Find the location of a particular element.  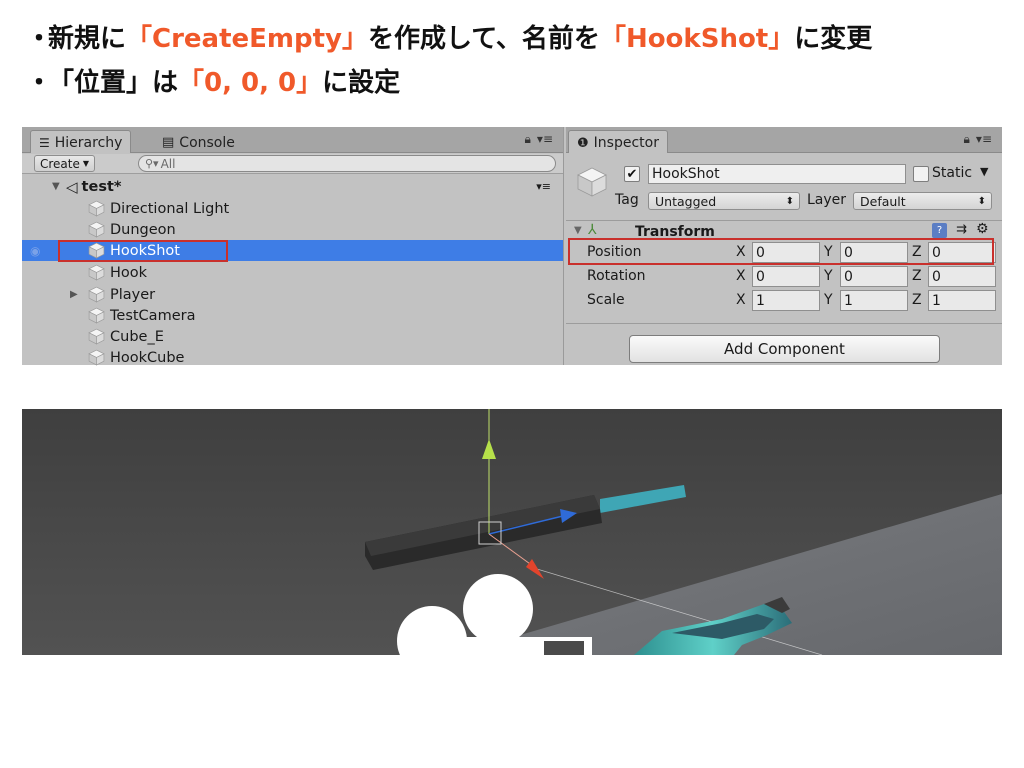

scene-name: test* is located at coordinates (101, 186).